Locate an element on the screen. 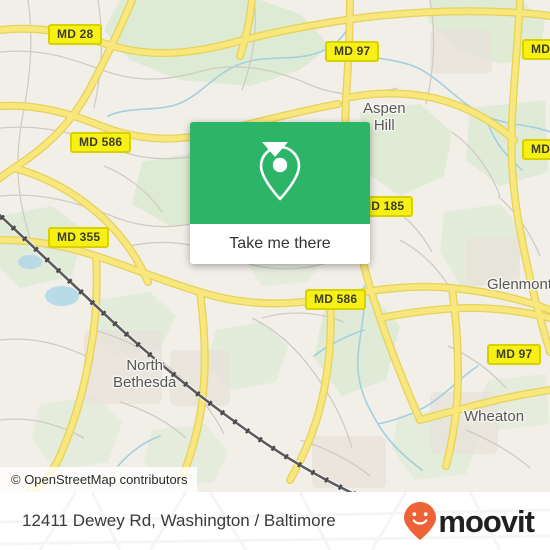 Image resolution: width=550 pixels, height=550 pixels. road-shield-md-28: MD 28 is located at coordinates (75, 34).